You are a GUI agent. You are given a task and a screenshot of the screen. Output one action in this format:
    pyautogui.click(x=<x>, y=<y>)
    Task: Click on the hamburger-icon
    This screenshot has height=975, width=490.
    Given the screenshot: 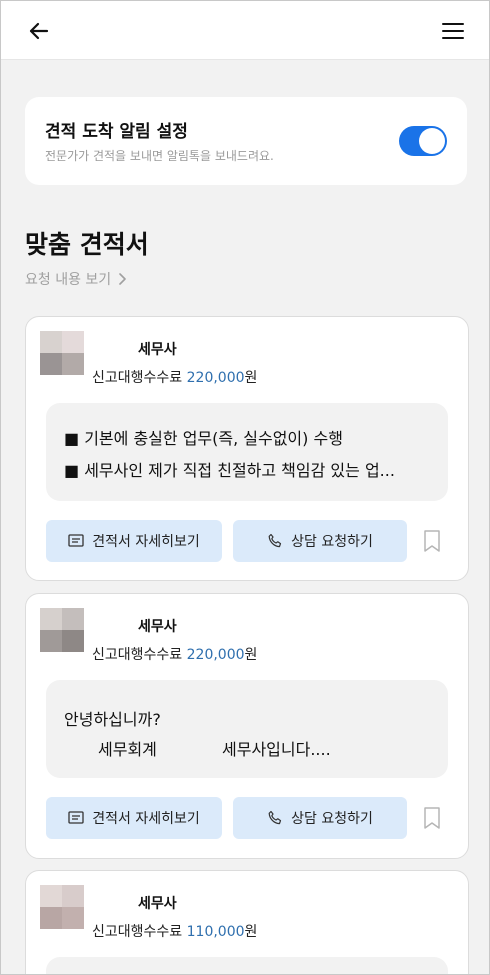 What is the action you would take?
    pyautogui.click(x=453, y=31)
    